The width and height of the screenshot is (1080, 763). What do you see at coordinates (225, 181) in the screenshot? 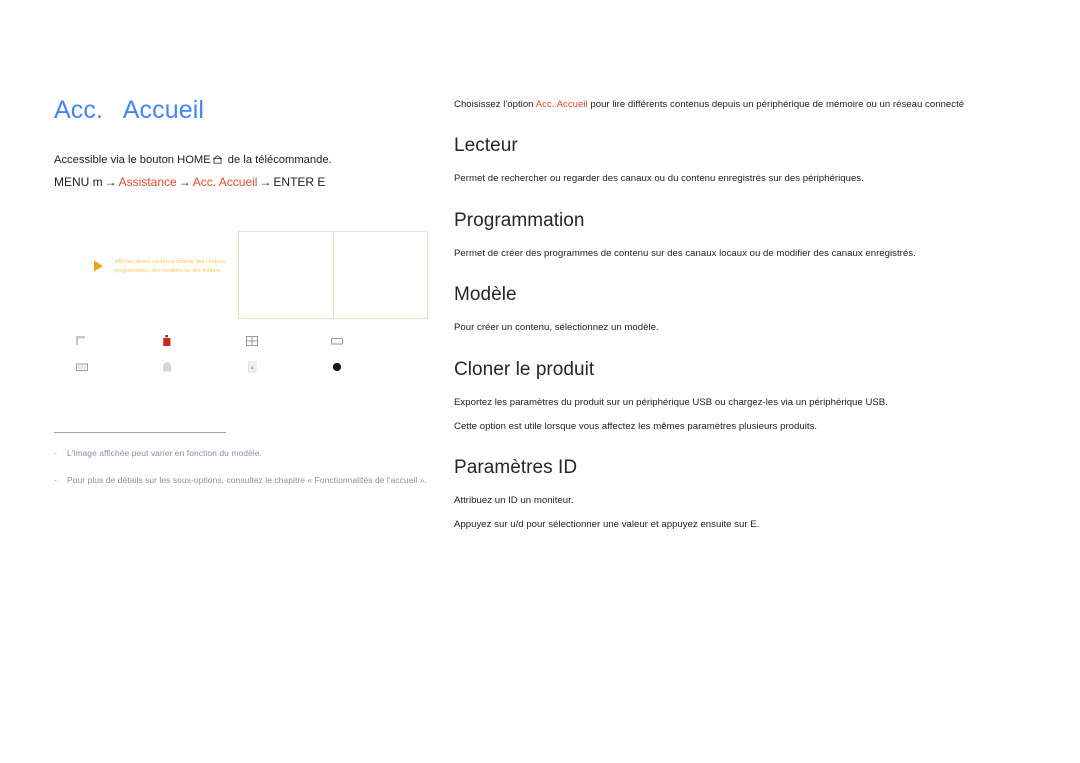
I see `menu-path-item-accueil: Acc. Accueil` at bounding box center [225, 181].